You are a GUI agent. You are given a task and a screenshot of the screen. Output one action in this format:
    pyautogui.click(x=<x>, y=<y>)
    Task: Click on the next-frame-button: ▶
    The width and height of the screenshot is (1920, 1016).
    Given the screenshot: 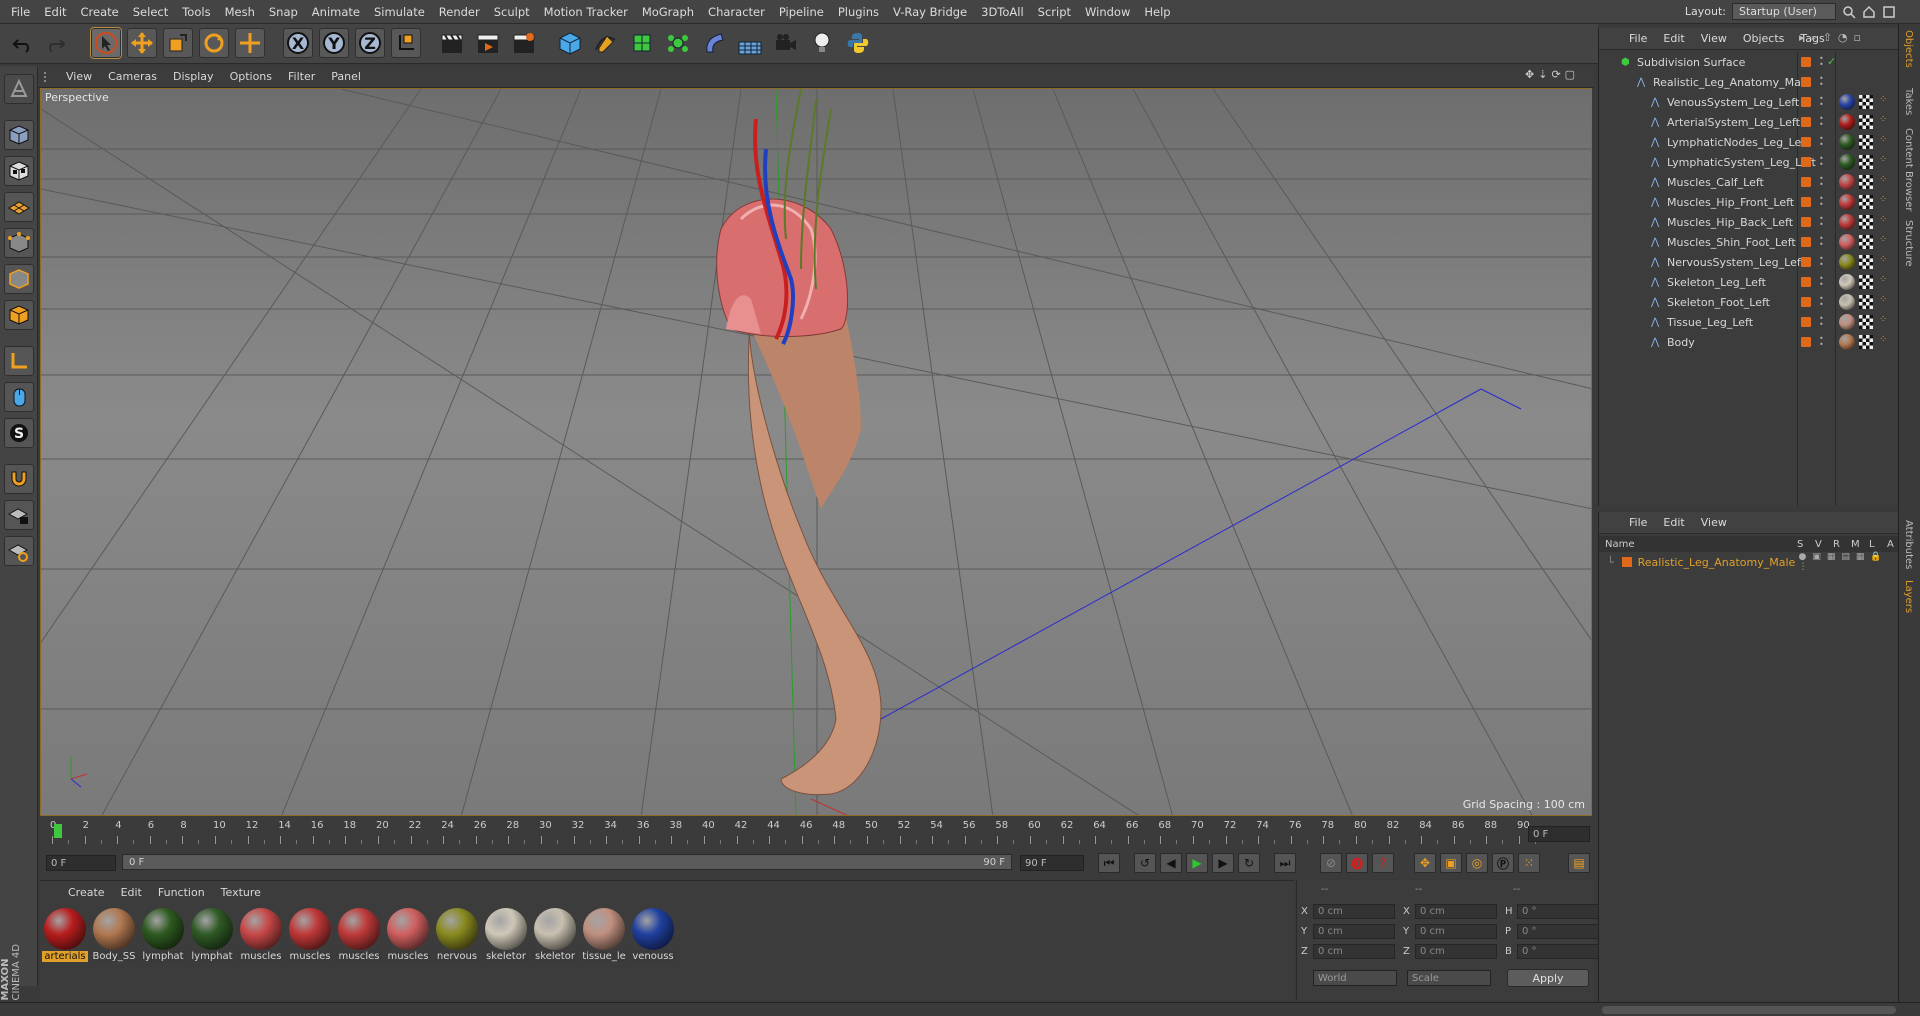 What is the action you would take?
    pyautogui.click(x=1223, y=863)
    